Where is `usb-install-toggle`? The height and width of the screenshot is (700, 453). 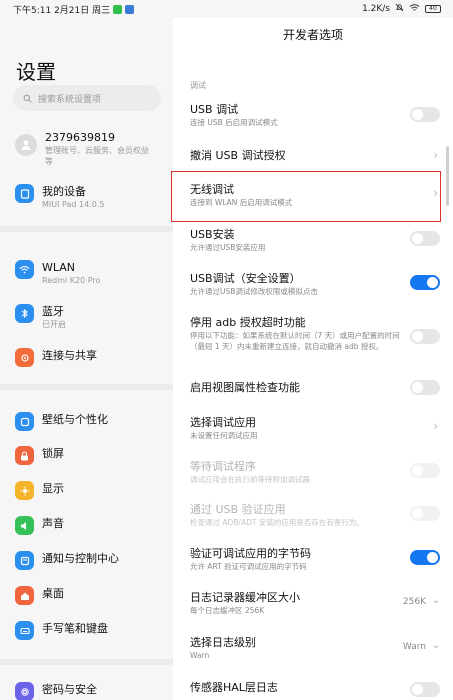
usb-install-toggle is located at coordinates (425, 238).